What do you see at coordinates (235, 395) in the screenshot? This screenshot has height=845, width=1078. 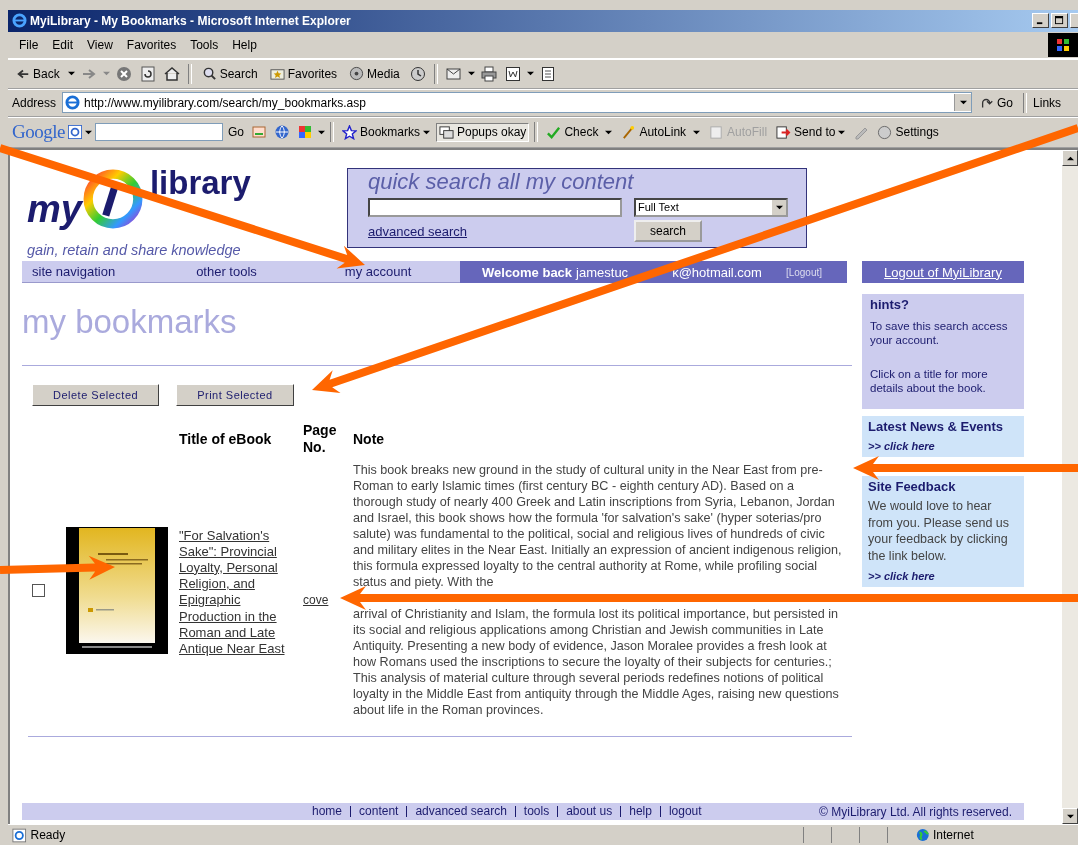 I see `action-button: Print Selected` at bounding box center [235, 395].